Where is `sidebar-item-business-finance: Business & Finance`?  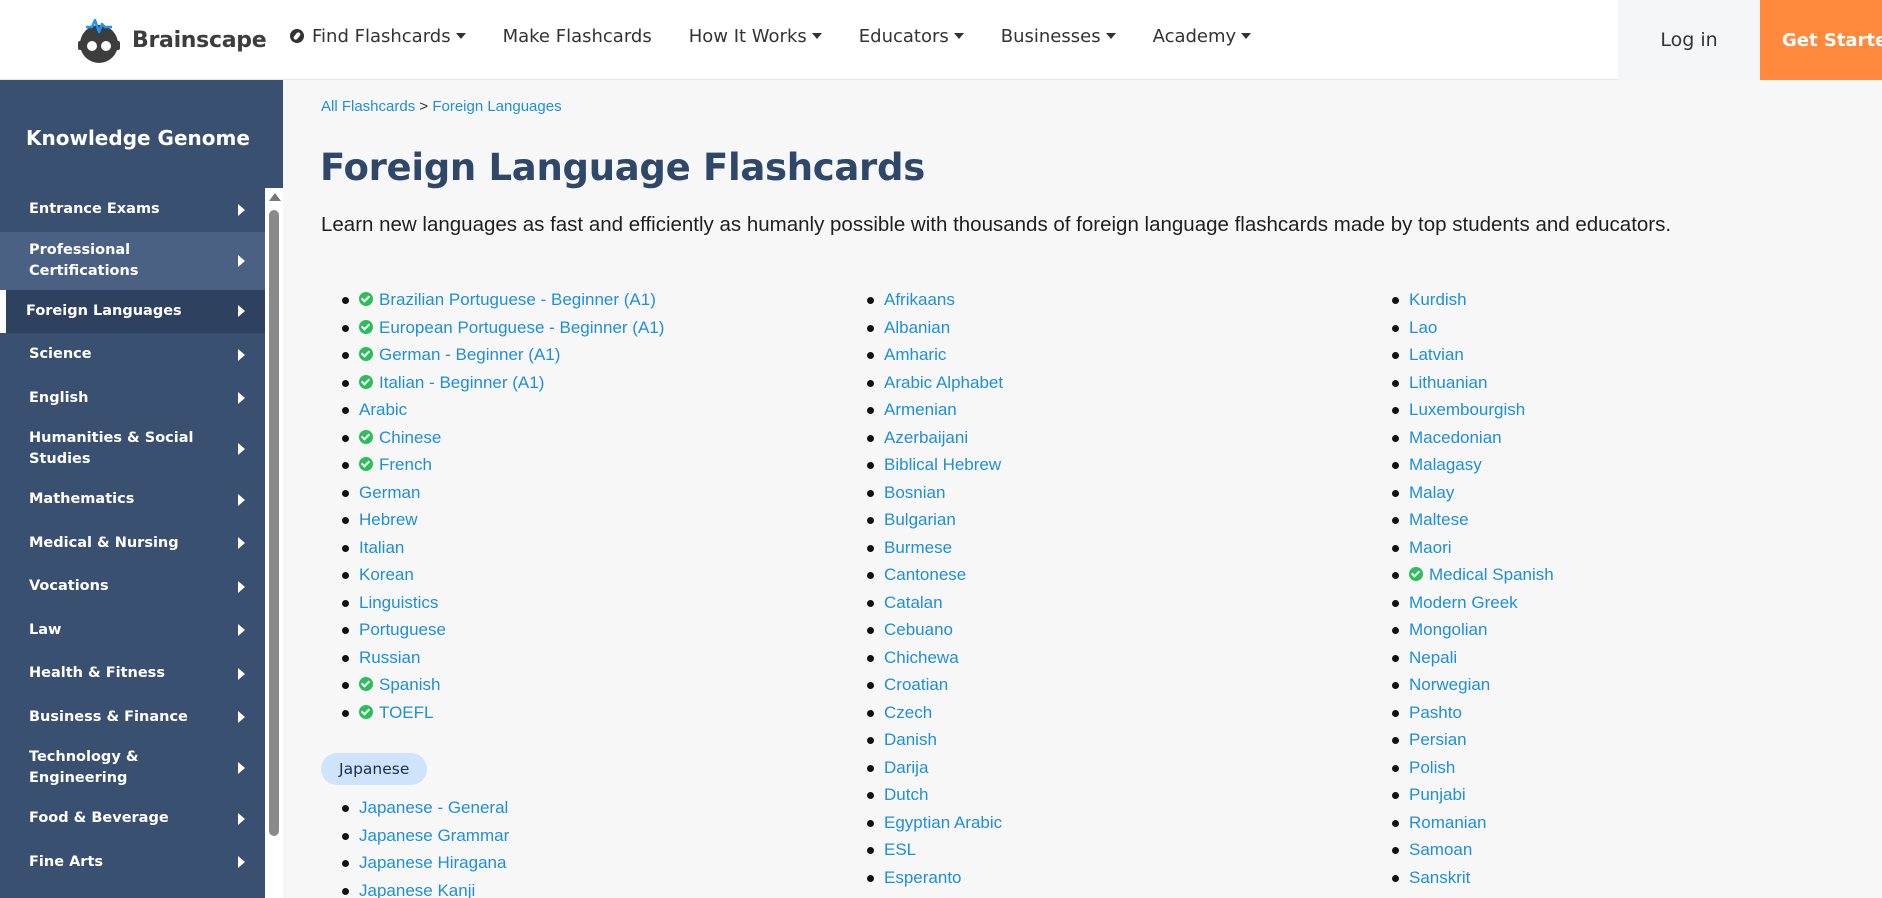 sidebar-item-business-finance: Business & Finance is located at coordinates (132, 718).